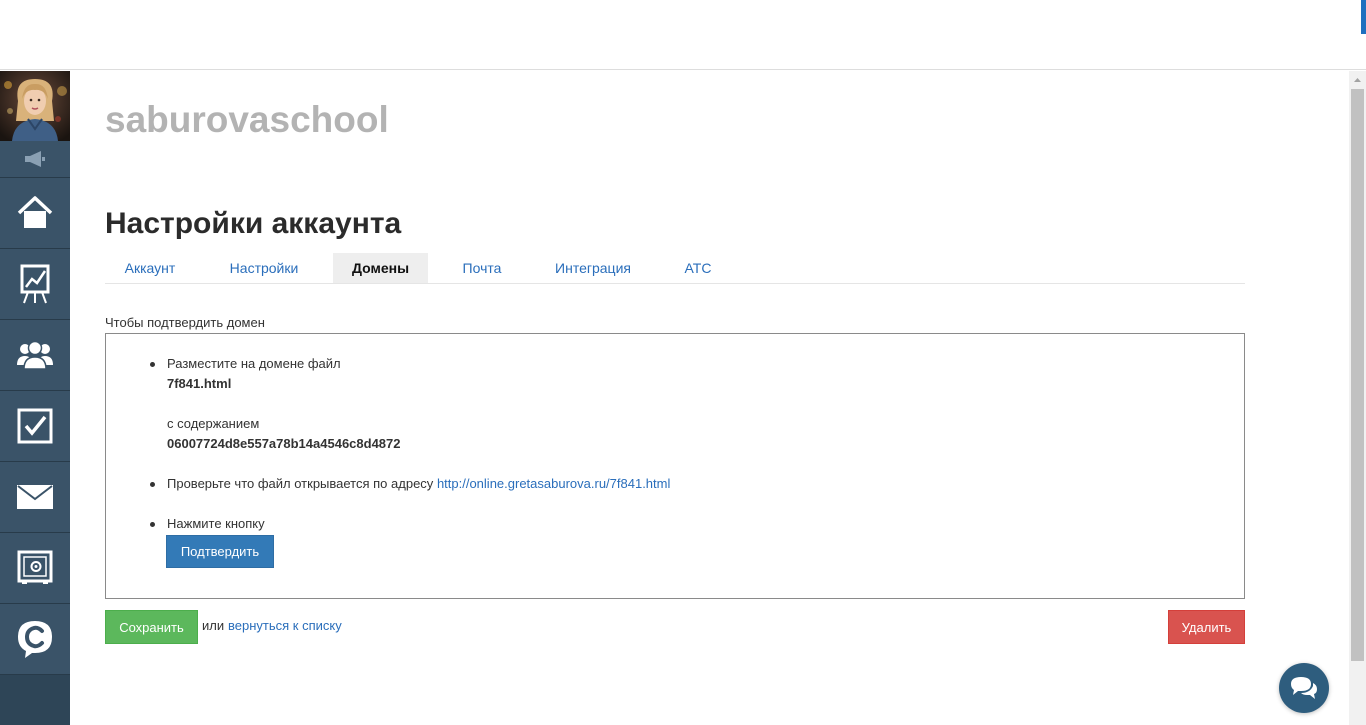 Image resolution: width=1366 pixels, height=725 pixels. I want to click on tab-domains: Домены, so click(380, 268).